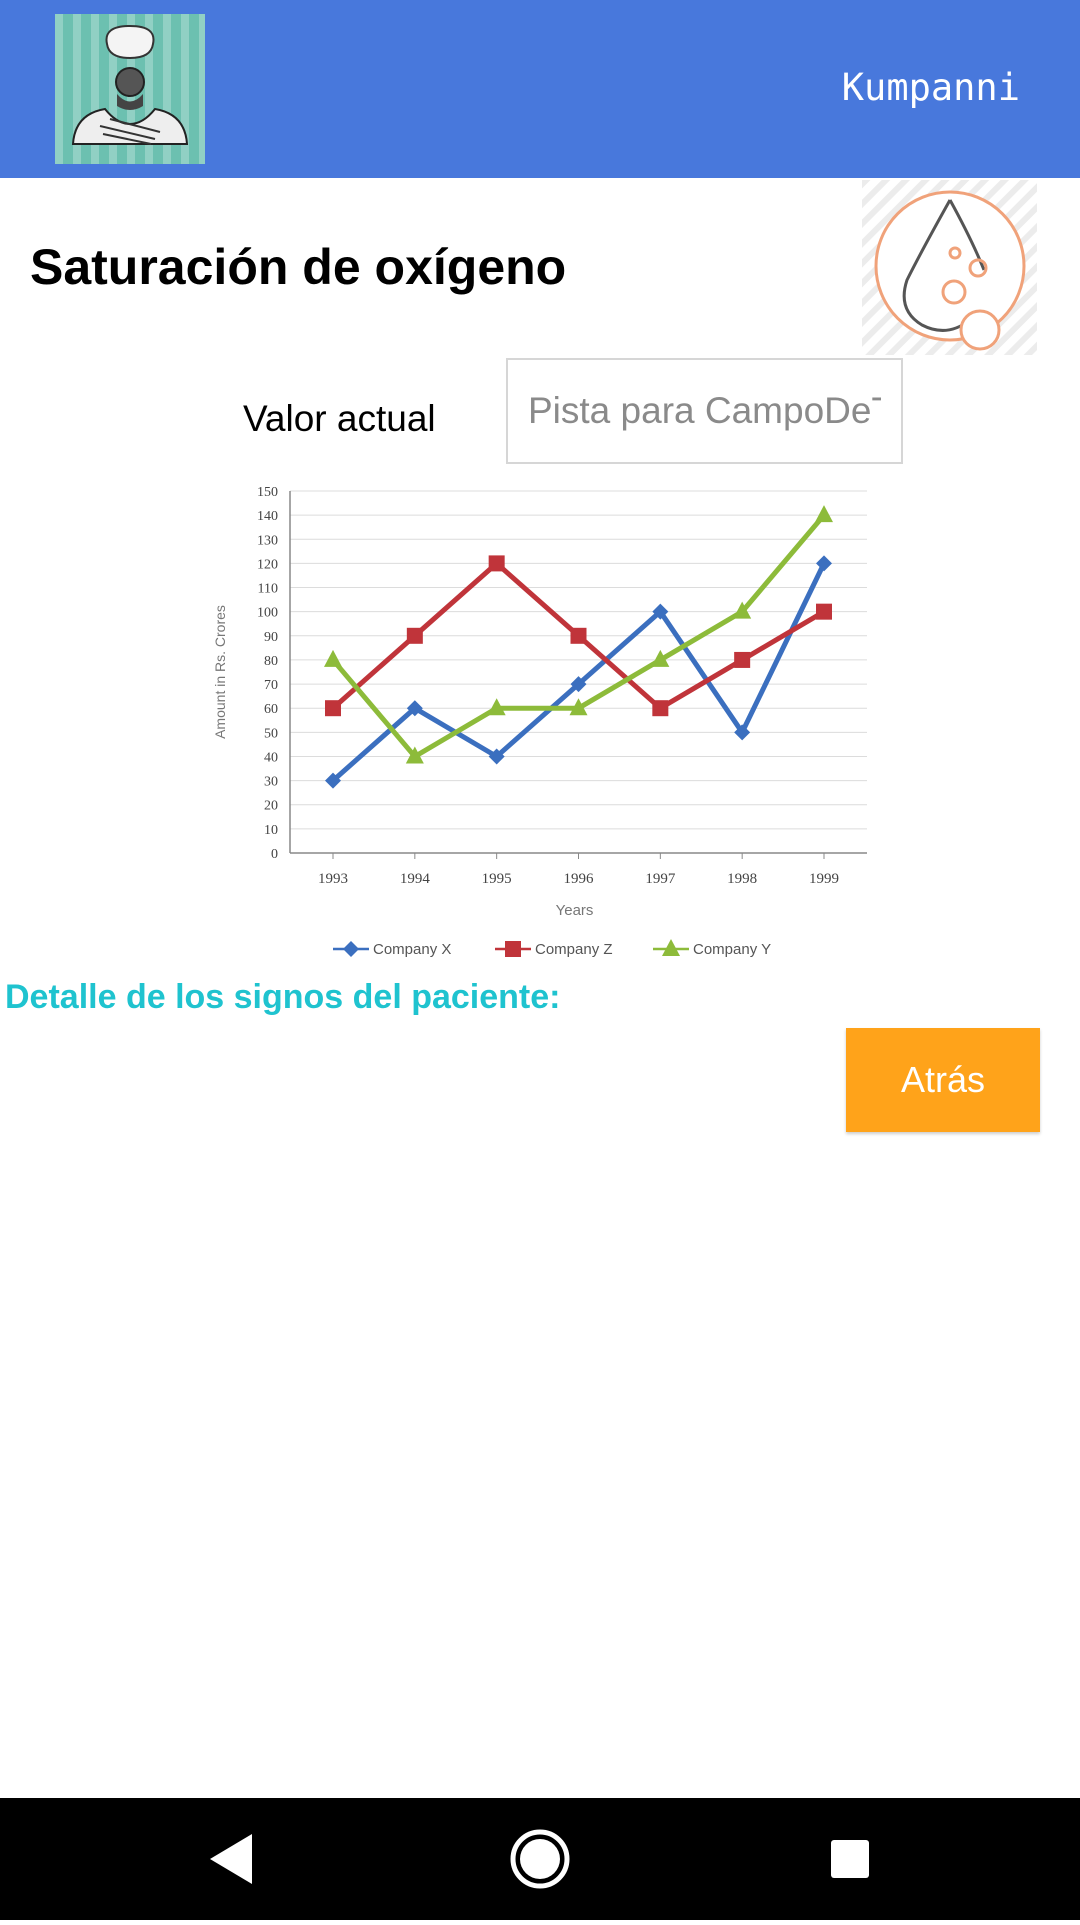  Describe the element at coordinates (267, 613) in the screenshot. I see `y-tick-label: 100` at that location.